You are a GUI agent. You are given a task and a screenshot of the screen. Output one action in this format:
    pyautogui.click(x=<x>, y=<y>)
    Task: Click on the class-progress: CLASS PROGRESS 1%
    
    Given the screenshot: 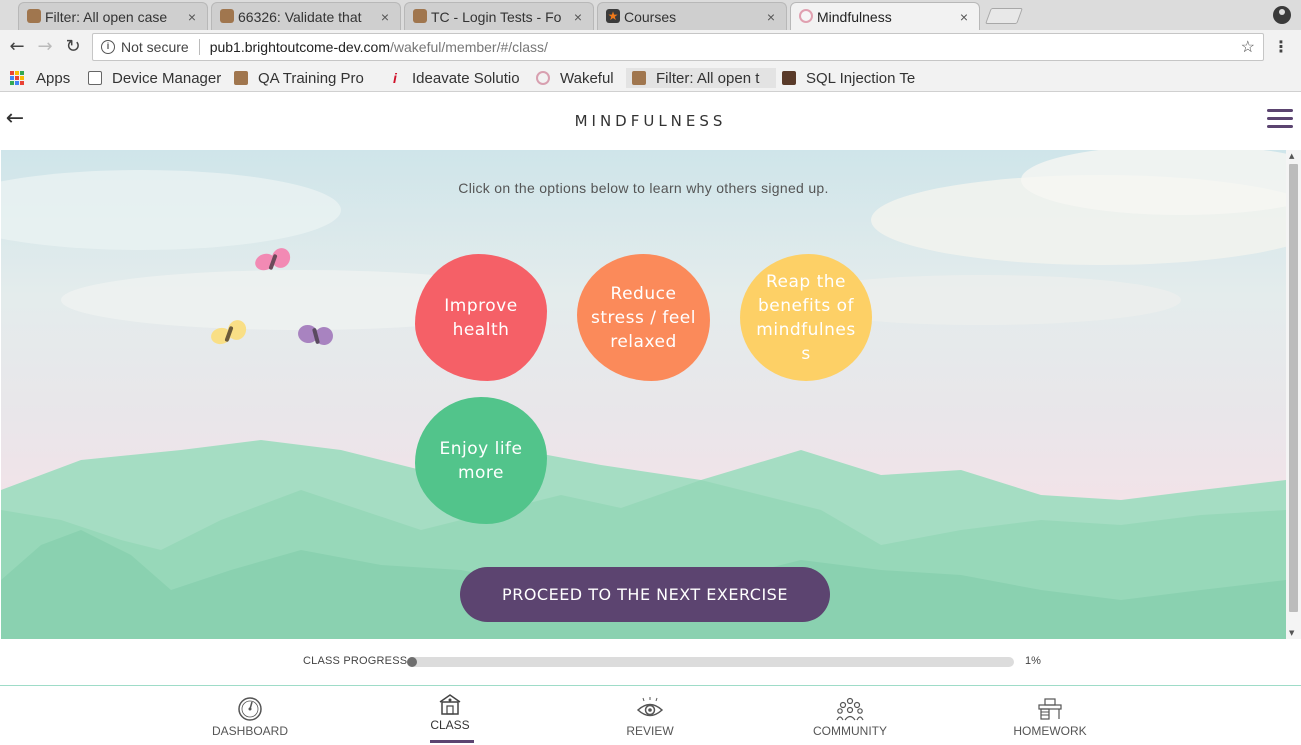 What is the action you would take?
    pyautogui.click(x=650, y=662)
    